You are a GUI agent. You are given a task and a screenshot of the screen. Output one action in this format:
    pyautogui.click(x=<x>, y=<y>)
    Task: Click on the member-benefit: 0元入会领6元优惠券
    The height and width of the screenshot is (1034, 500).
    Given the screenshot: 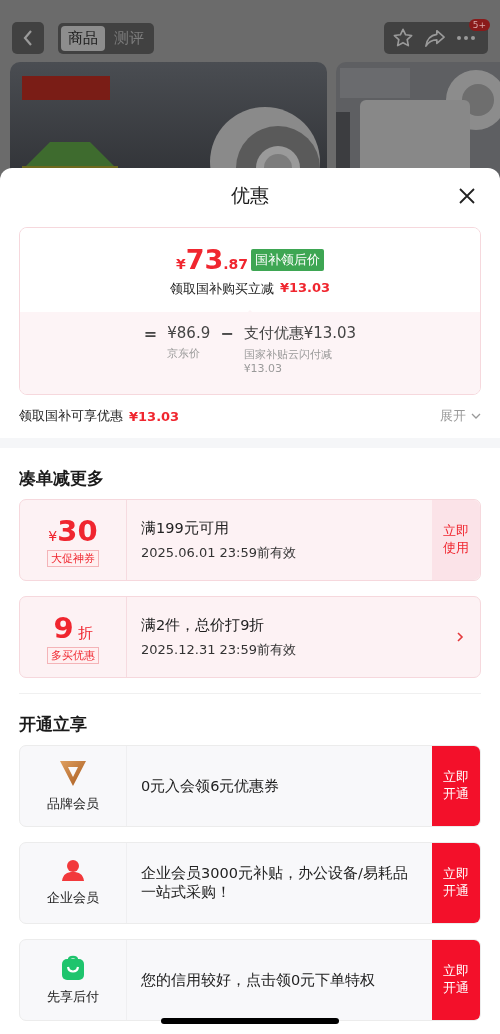 What is the action you would take?
    pyautogui.click(x=210, y=786)
    